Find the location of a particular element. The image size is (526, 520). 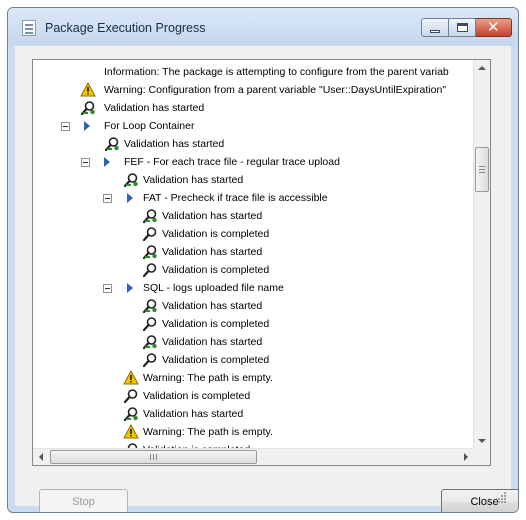

maximize-icon is located at coordinates (462, 27).